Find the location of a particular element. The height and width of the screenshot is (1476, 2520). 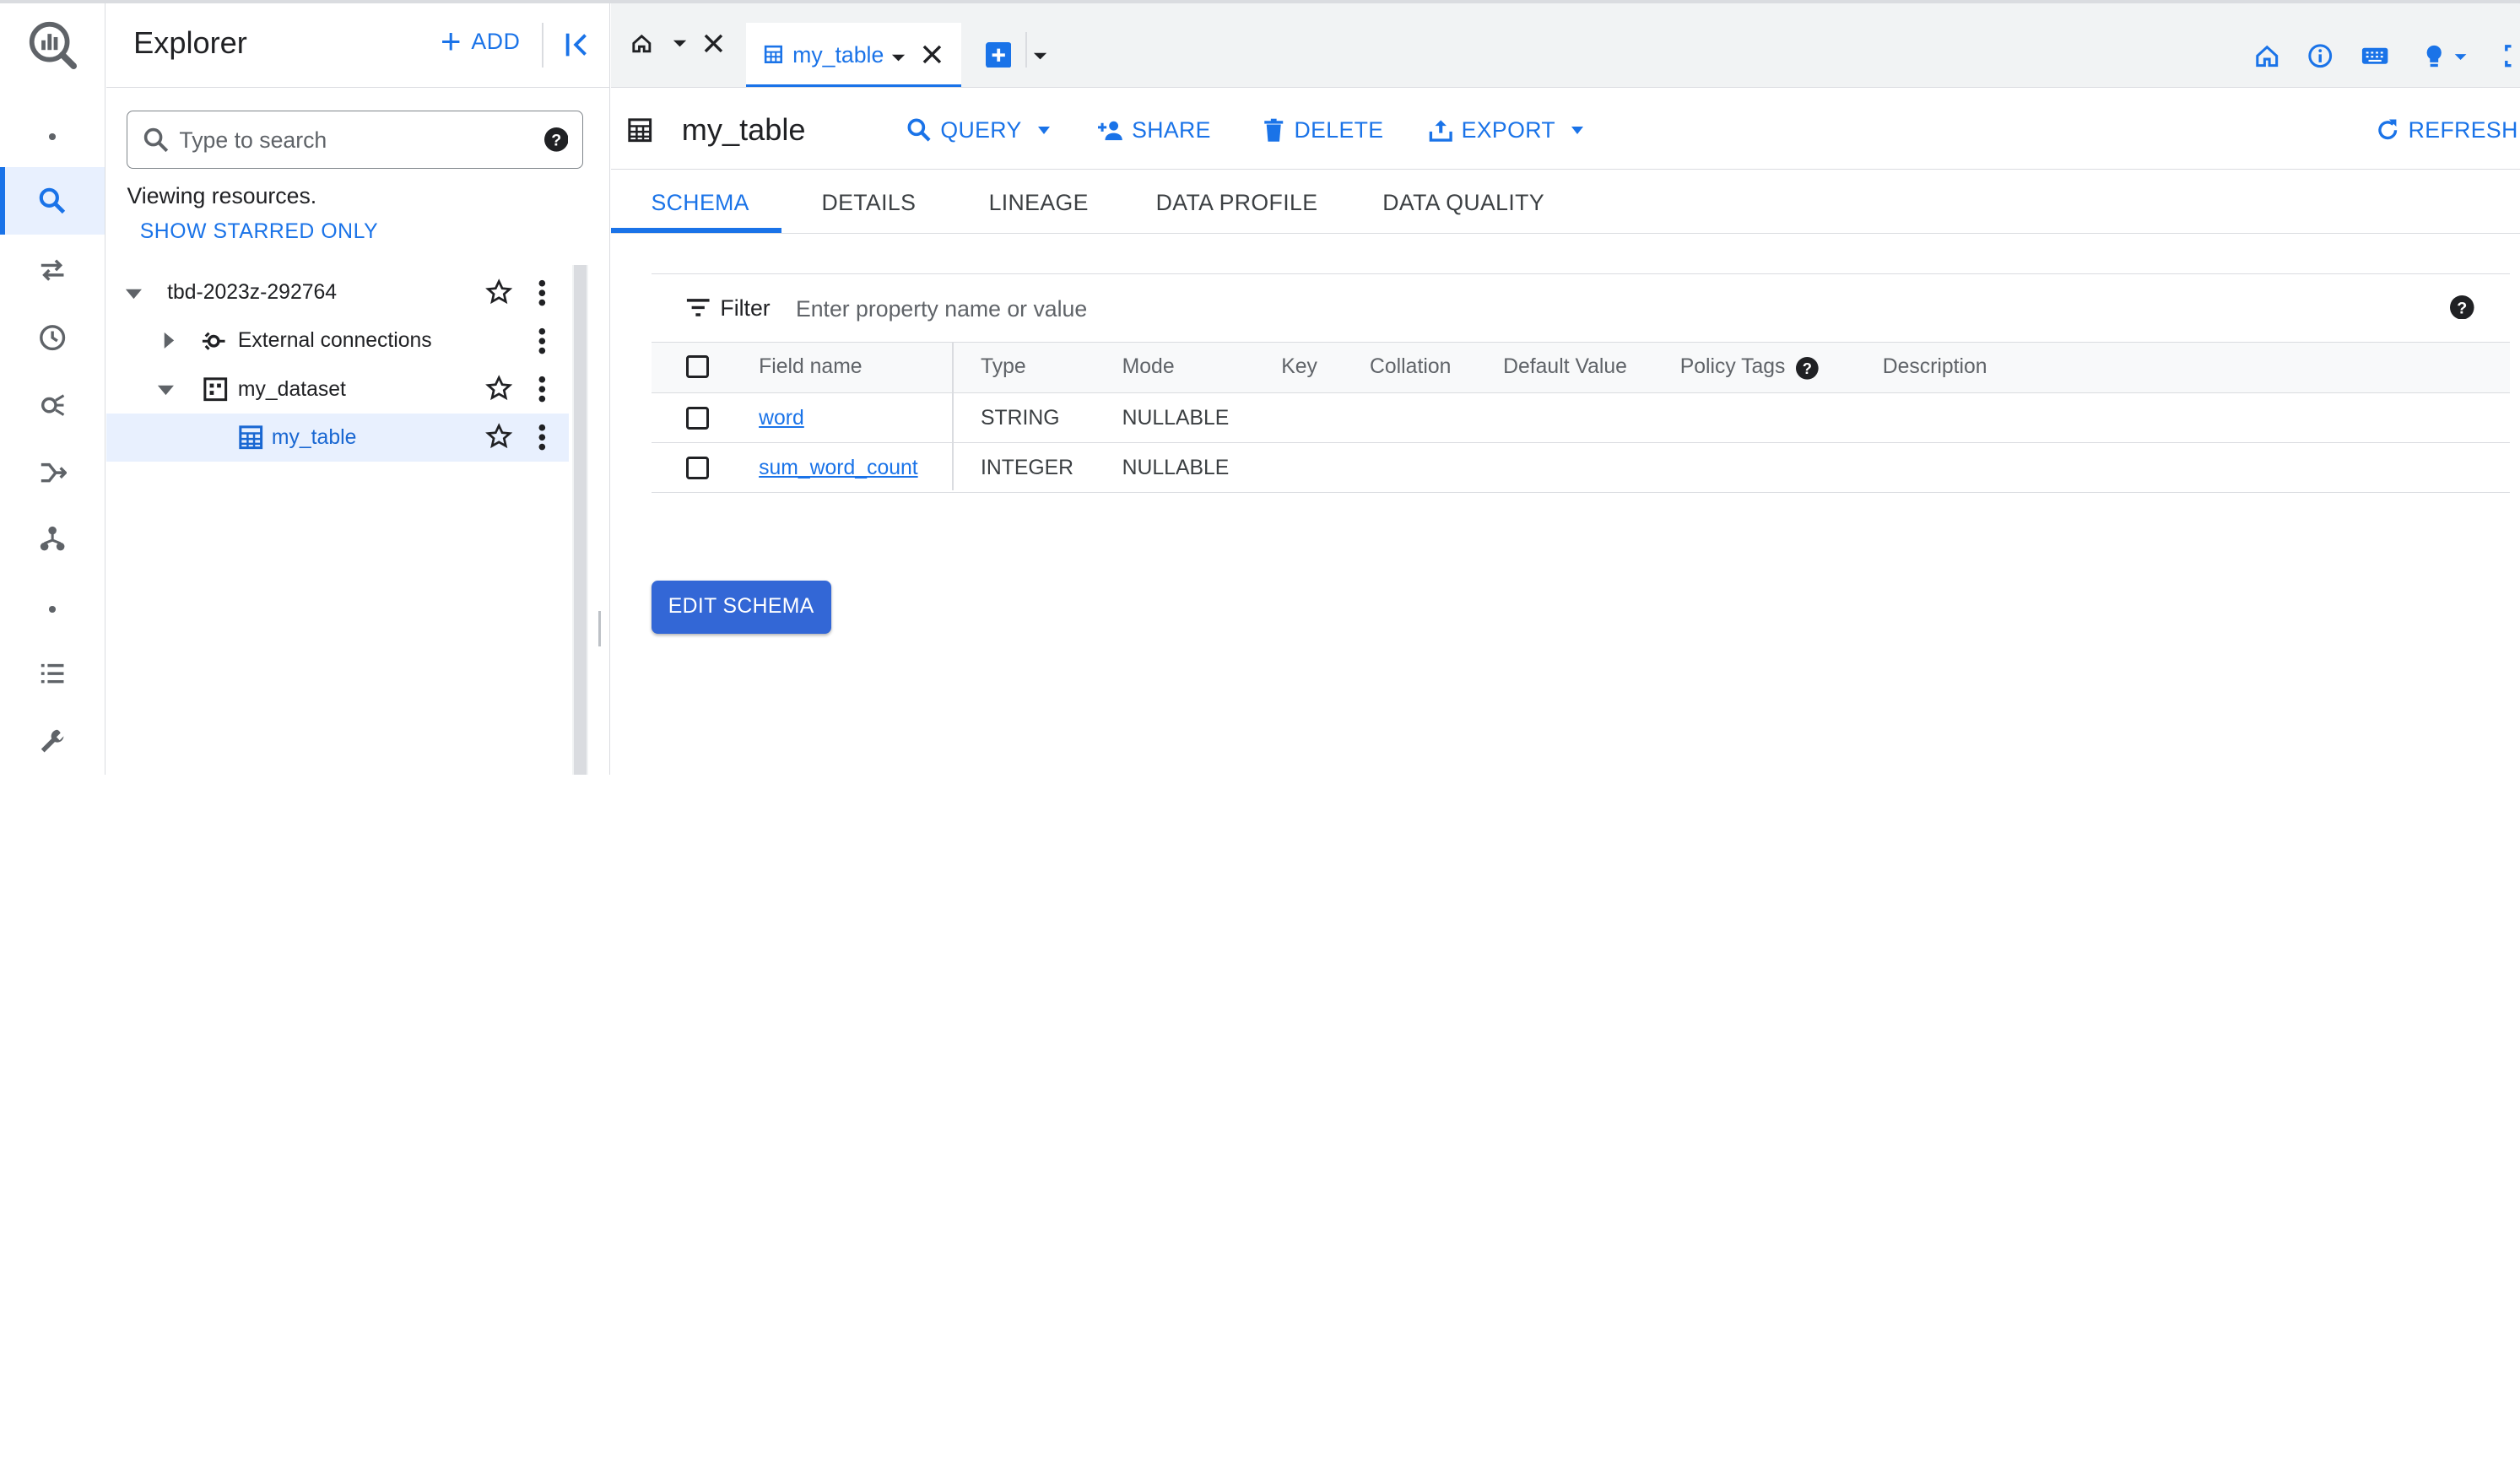

column-header-description: Description is located at coordinates (1935, 367).